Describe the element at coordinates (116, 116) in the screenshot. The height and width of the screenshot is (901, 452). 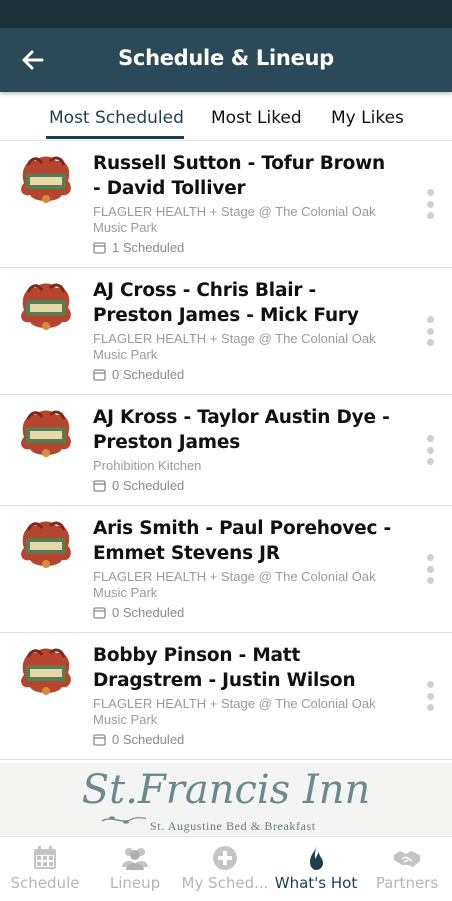
I see `tab-most-scheduled: Most Scheduled` at that location.